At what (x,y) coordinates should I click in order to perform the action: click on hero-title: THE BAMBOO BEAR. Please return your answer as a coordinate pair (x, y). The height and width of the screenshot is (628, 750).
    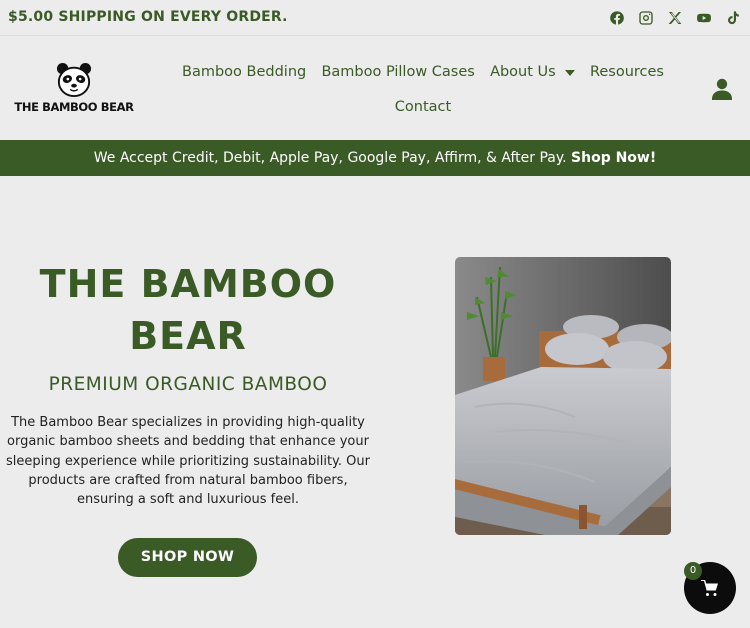
    Looking at the image, I should click on (188, 310).